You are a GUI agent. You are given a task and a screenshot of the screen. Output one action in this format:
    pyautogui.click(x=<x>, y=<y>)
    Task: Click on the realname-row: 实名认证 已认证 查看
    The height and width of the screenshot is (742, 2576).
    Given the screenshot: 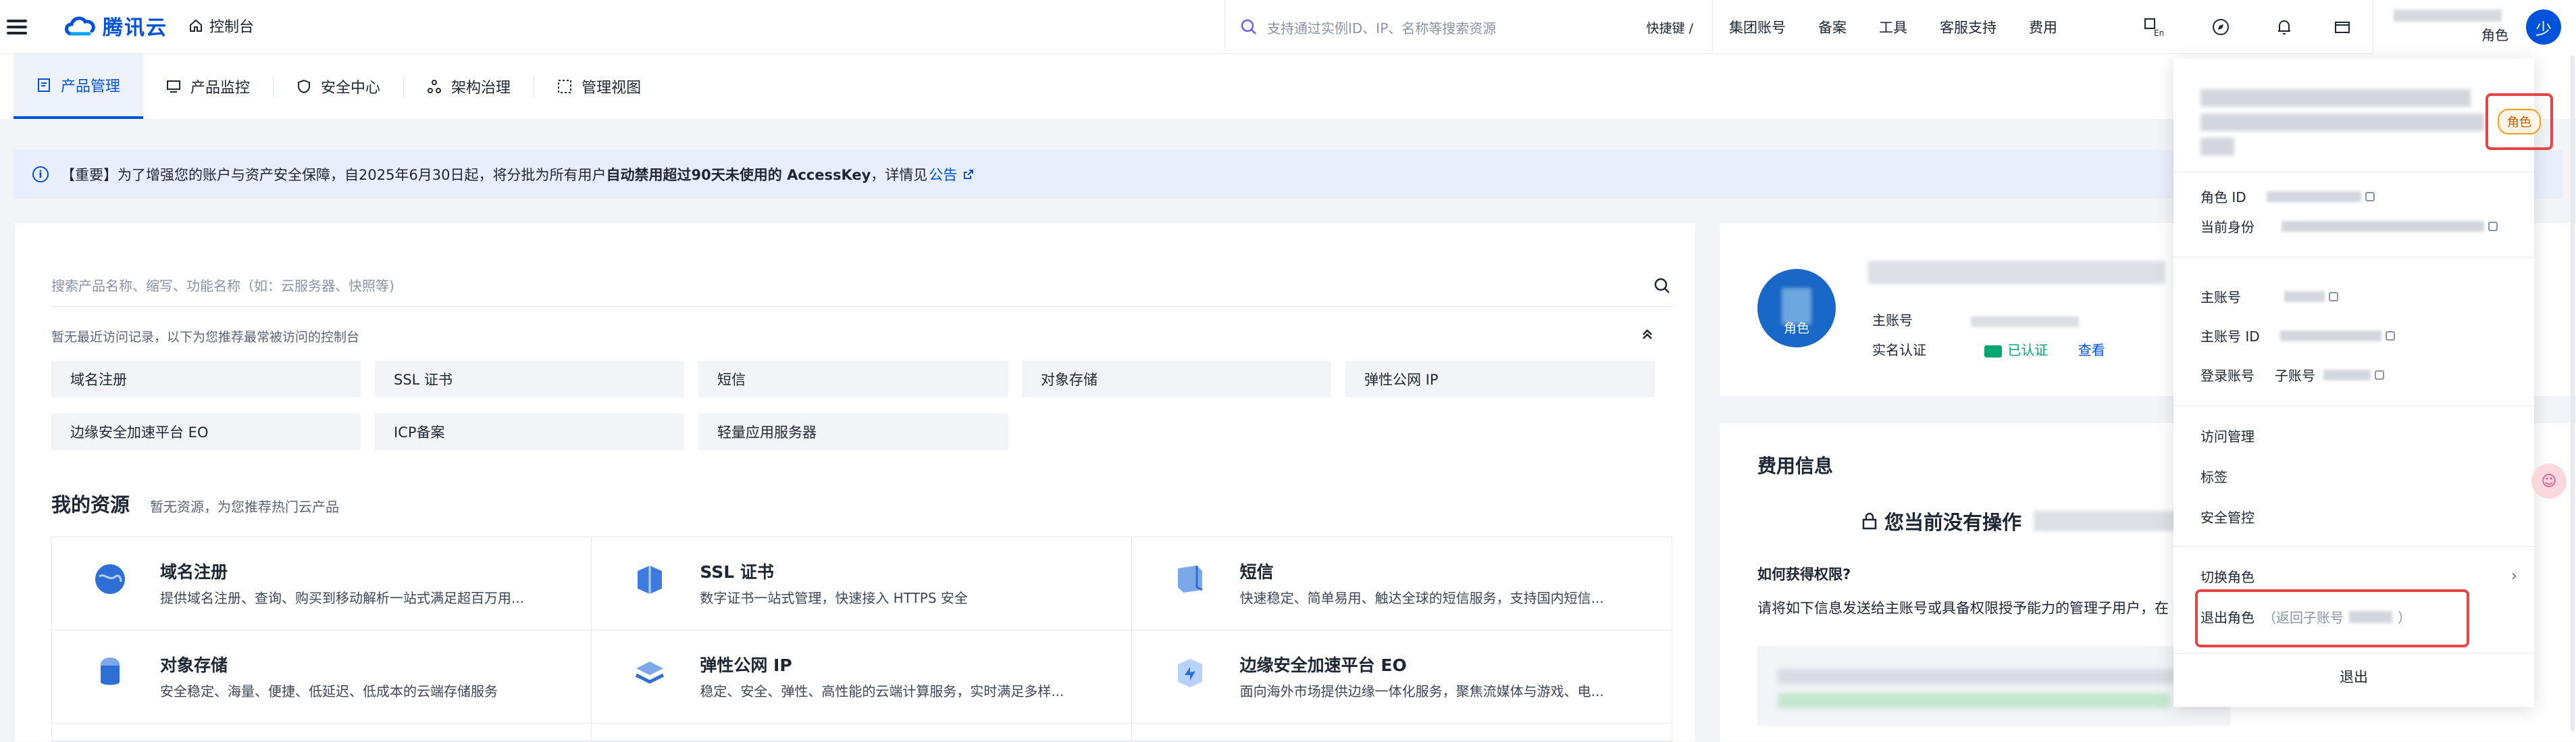 What is the action you would take?
    pyautogui.click(x=1989, y=349)
    